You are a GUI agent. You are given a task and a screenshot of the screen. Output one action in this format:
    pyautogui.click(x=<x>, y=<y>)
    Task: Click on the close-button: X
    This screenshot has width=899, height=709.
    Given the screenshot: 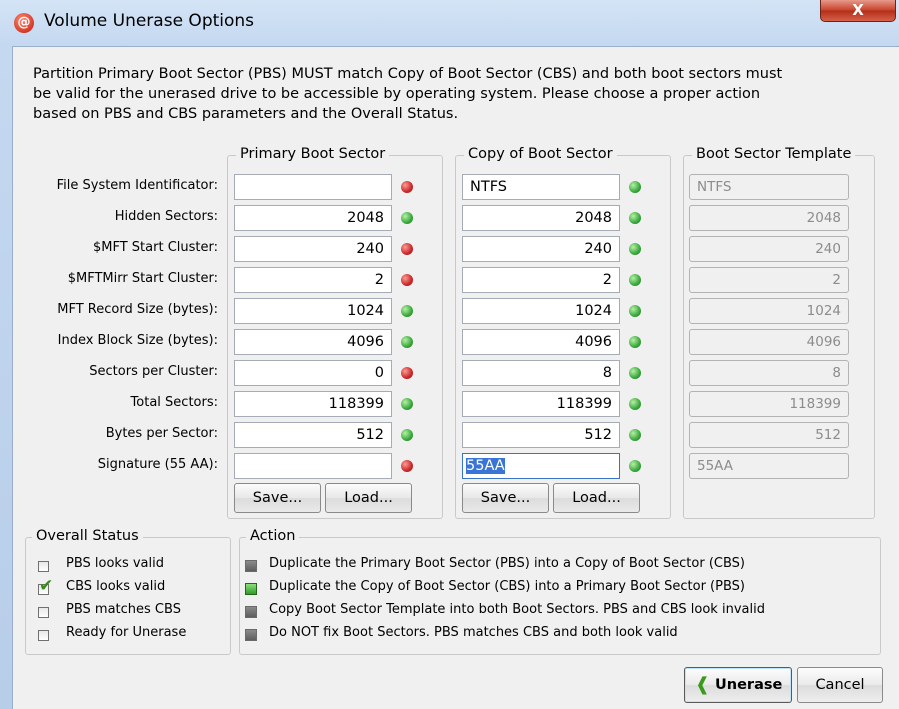 What is the action you would take?
    pyautogui.click(x=858, y=11)
    